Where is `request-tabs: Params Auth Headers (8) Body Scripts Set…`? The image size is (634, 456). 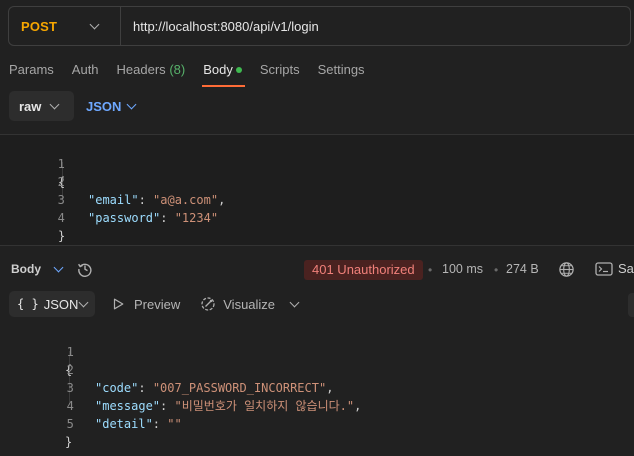
request-tabs: Params Auth Headers (8) Body Scripts Set… is located at coordinates (187, 73).